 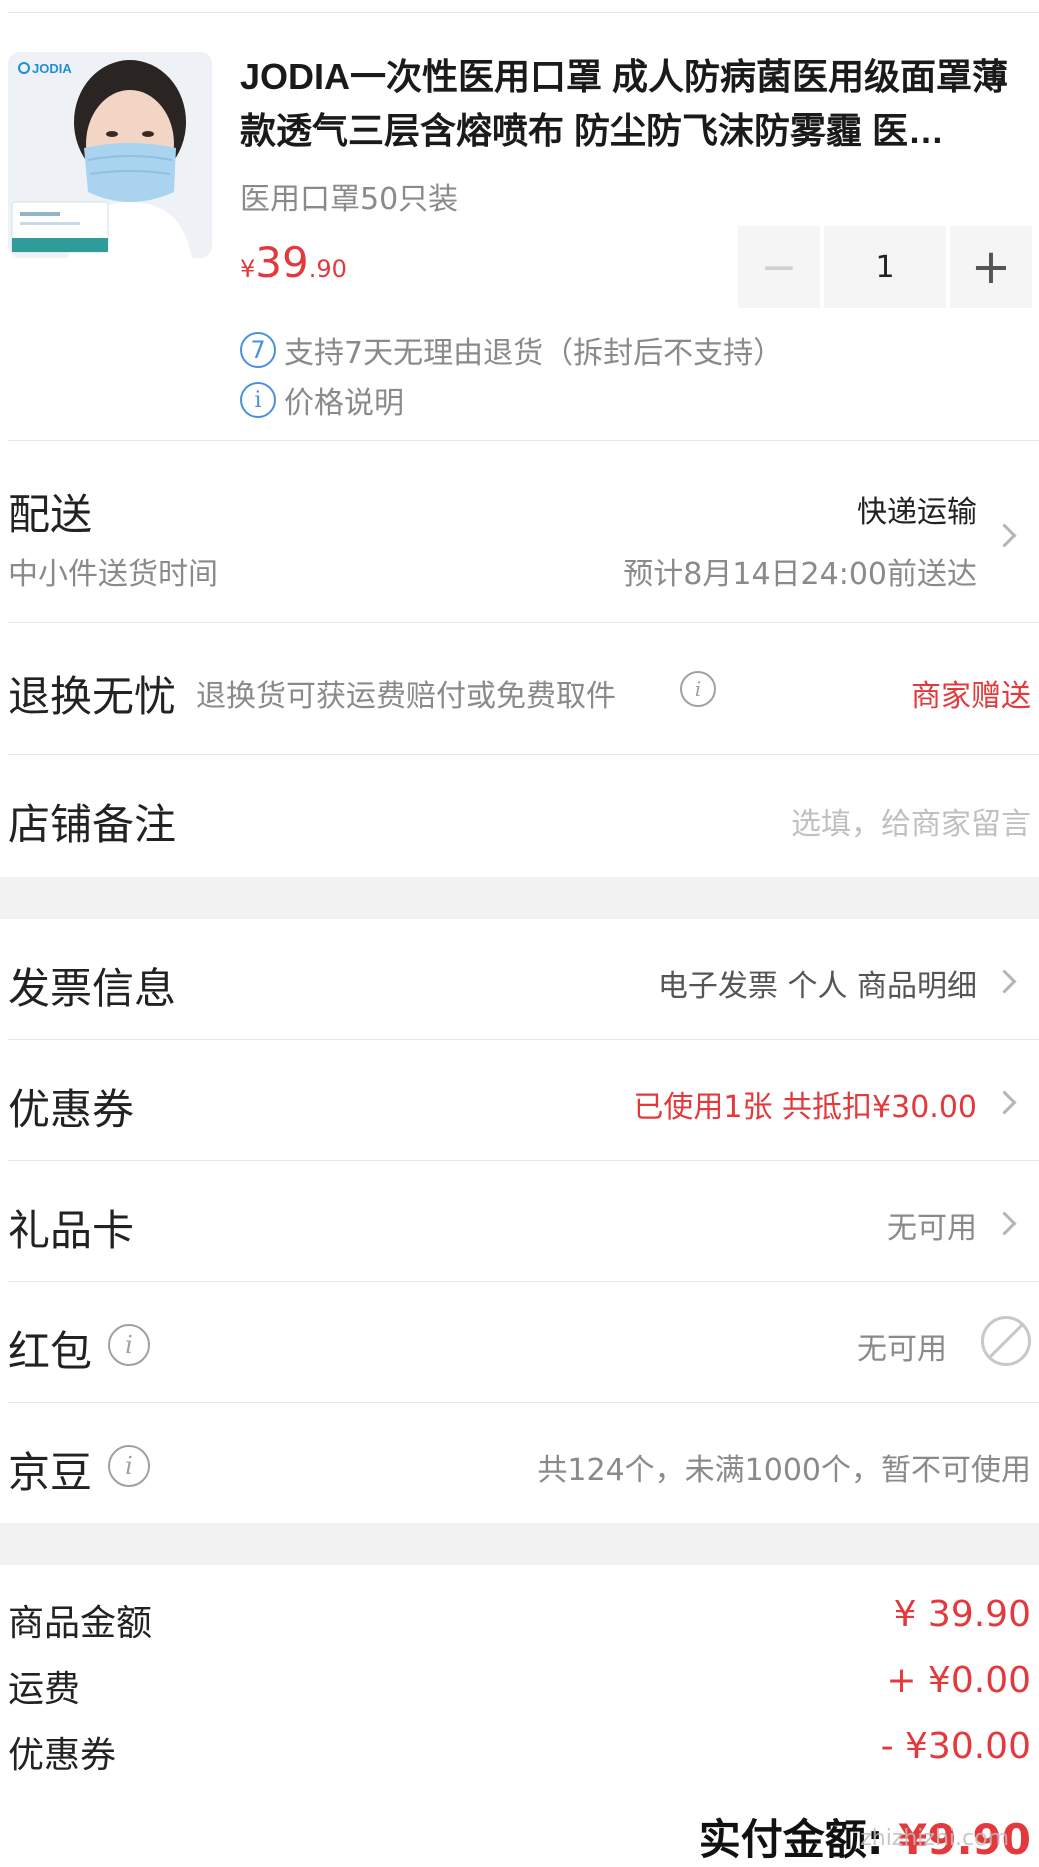 What do you see at coordinates (934, 1838) in the screenshot?
I see `watermark: zhizhizhi.com` at bounding box center [934, 1838].